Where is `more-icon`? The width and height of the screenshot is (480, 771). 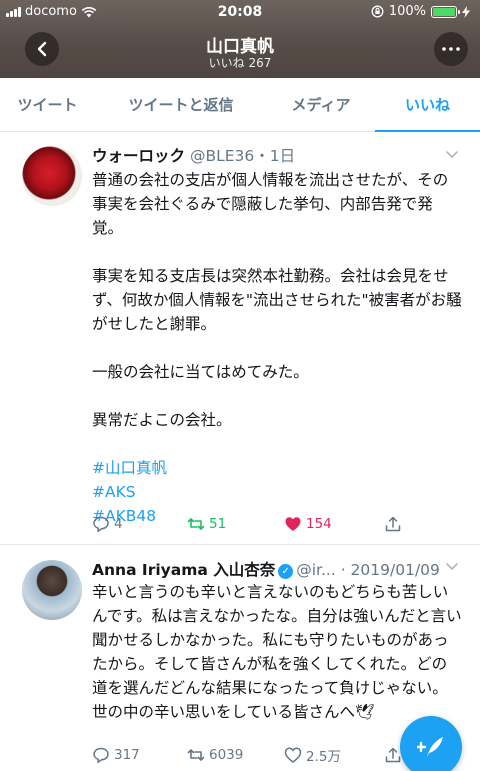
more-icon is located at coordinates (451, 49).